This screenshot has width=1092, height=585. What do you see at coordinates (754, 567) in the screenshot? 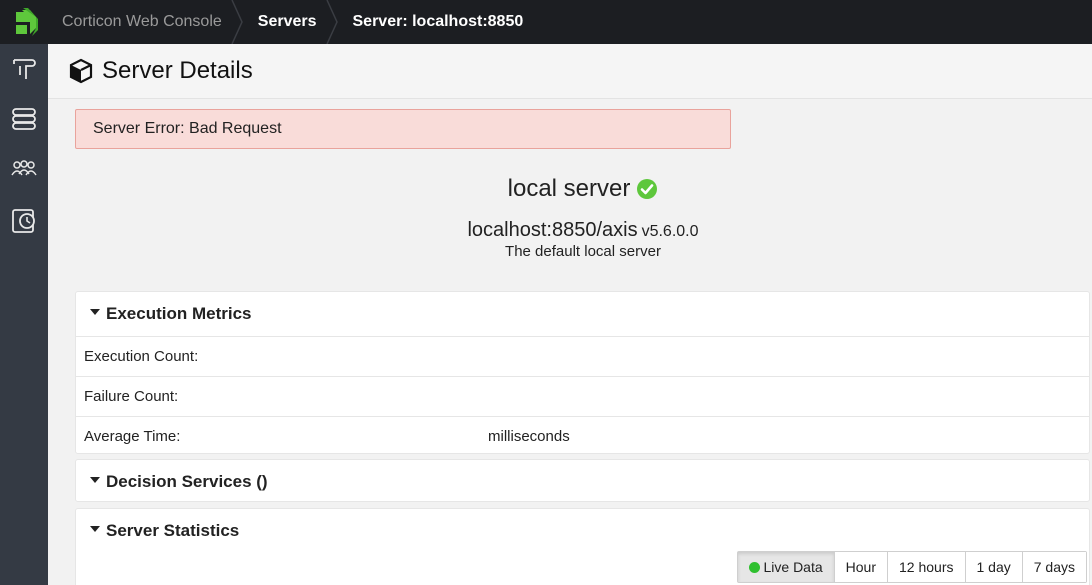
I see `live-indicator-icon` at bounding box center [754, 567].